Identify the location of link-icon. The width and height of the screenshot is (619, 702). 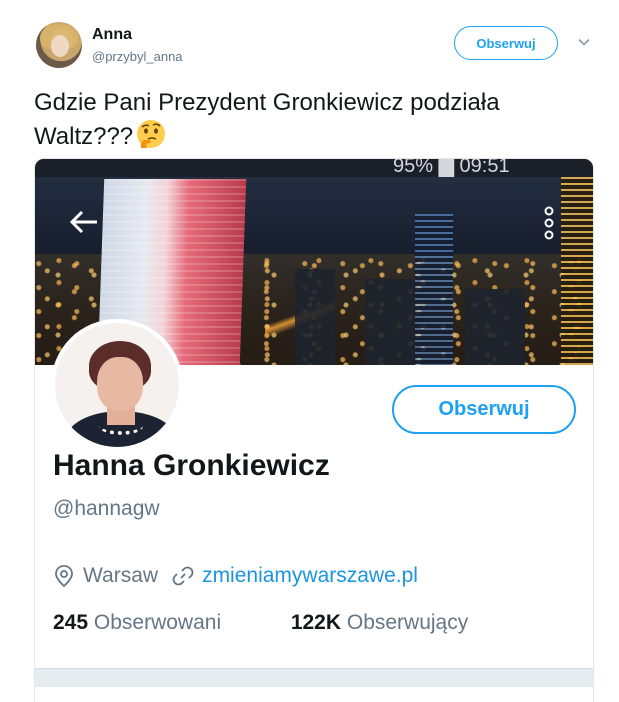
(183, 576).